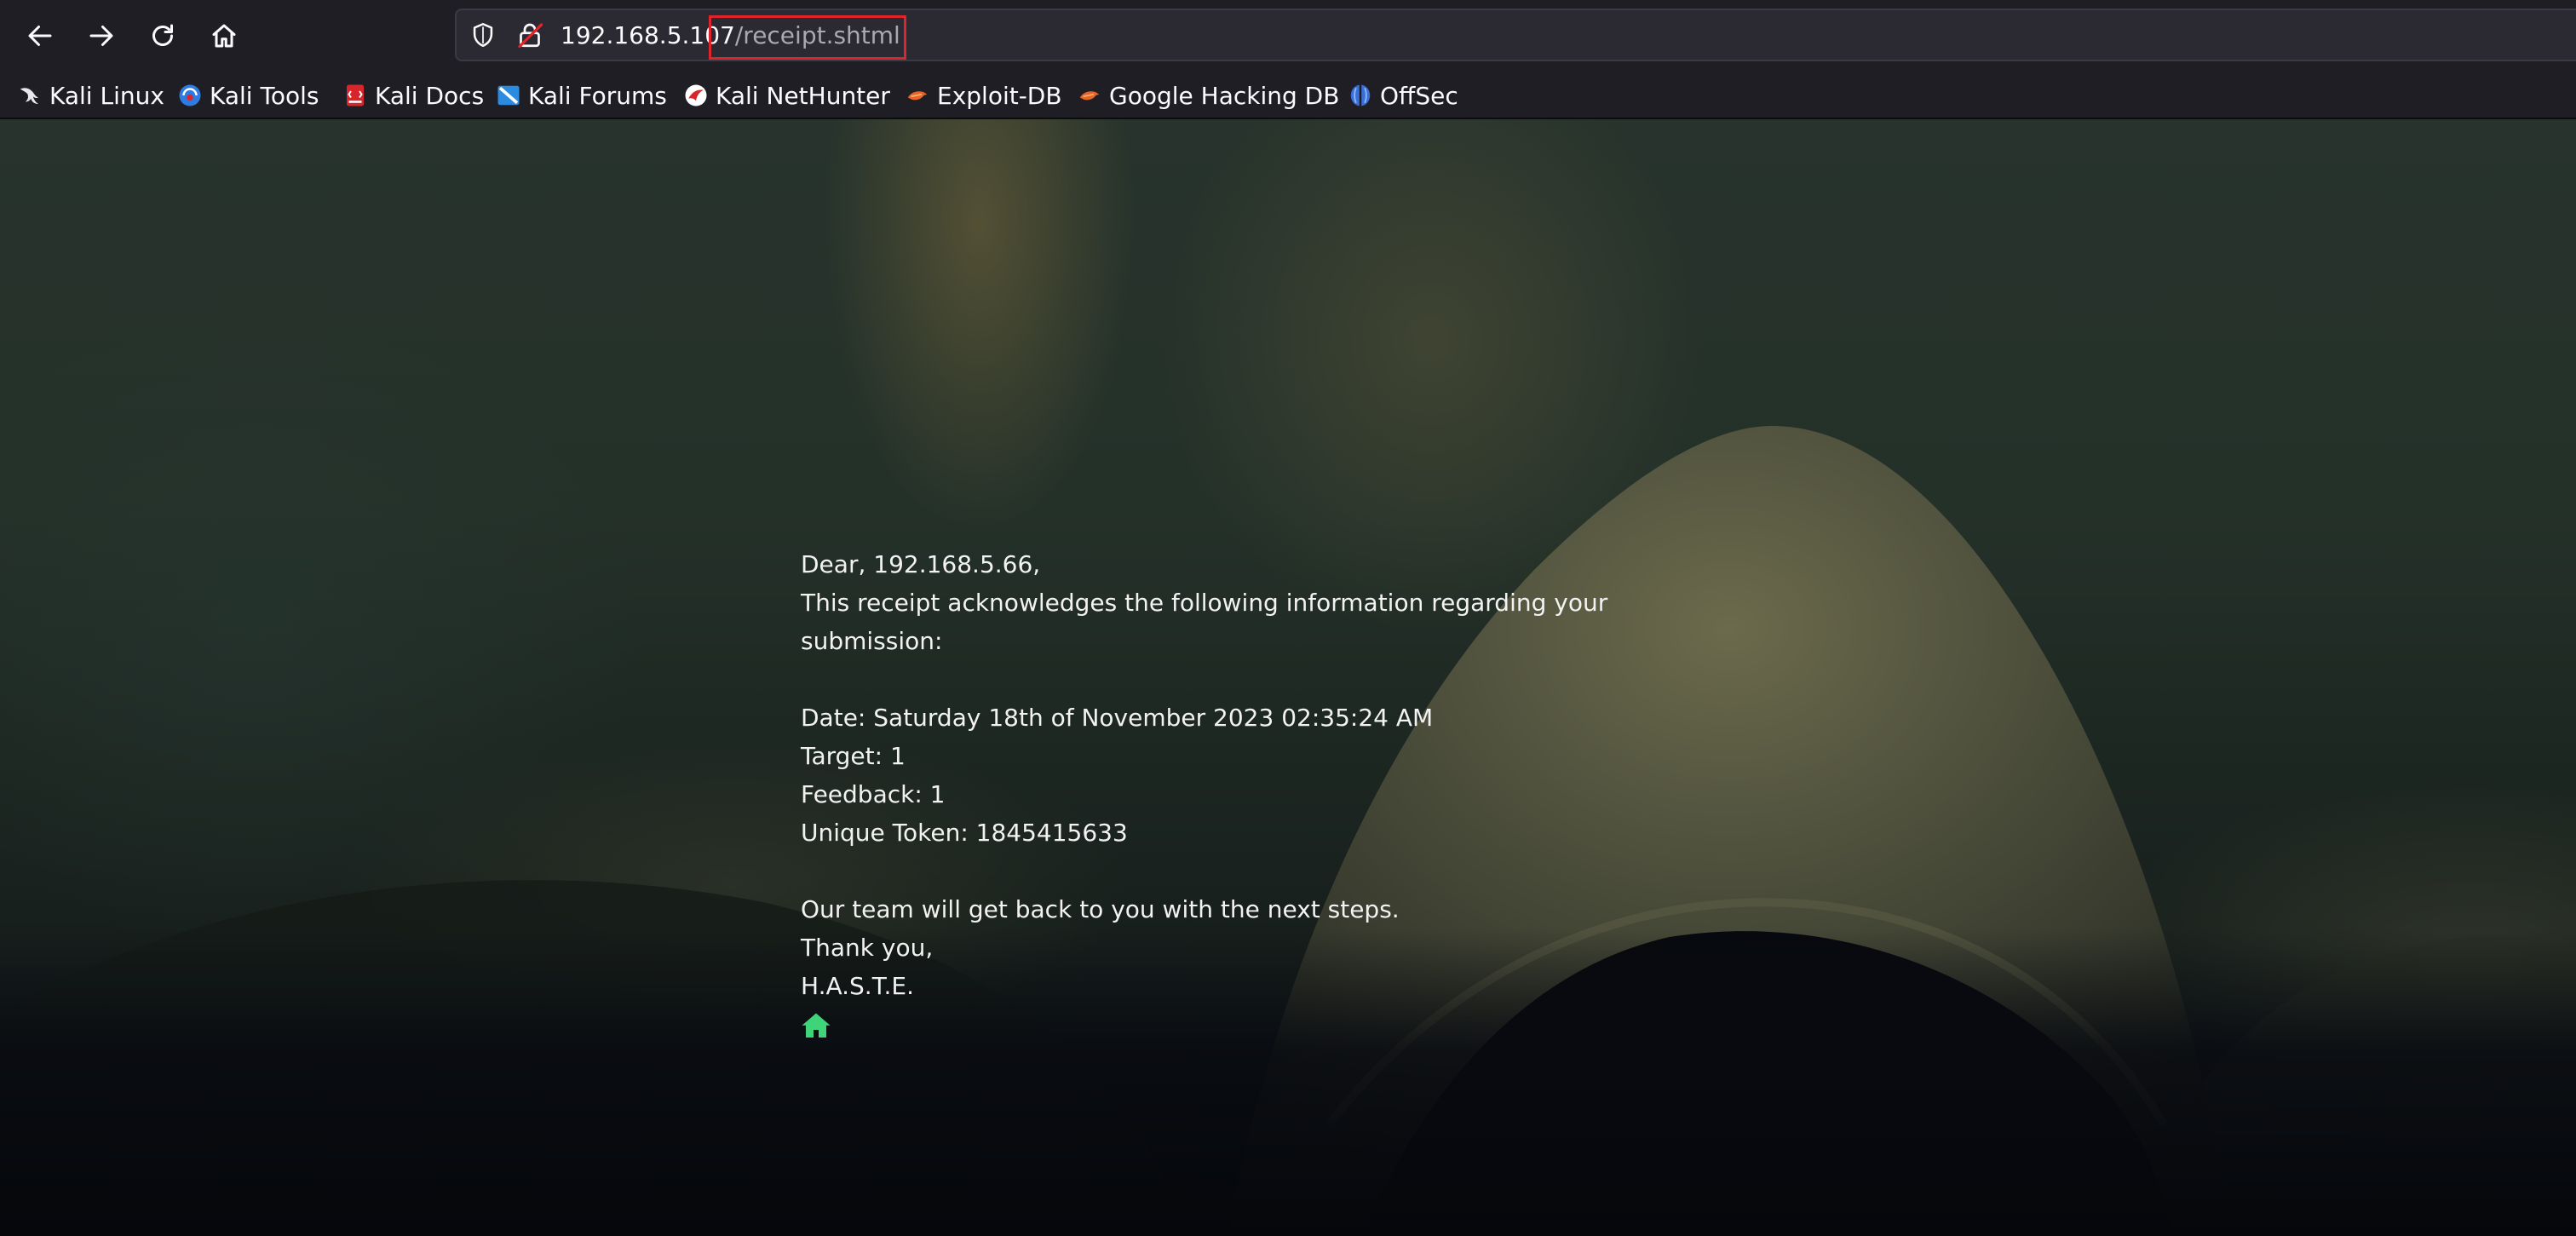 Image resolution: width=2576 pixels, height=1236 pixels. What do you see at coordinates (999, 95) in the screenshot?
I see `bookmark-label: Exploit-DB` at bounding box center [999, 95].